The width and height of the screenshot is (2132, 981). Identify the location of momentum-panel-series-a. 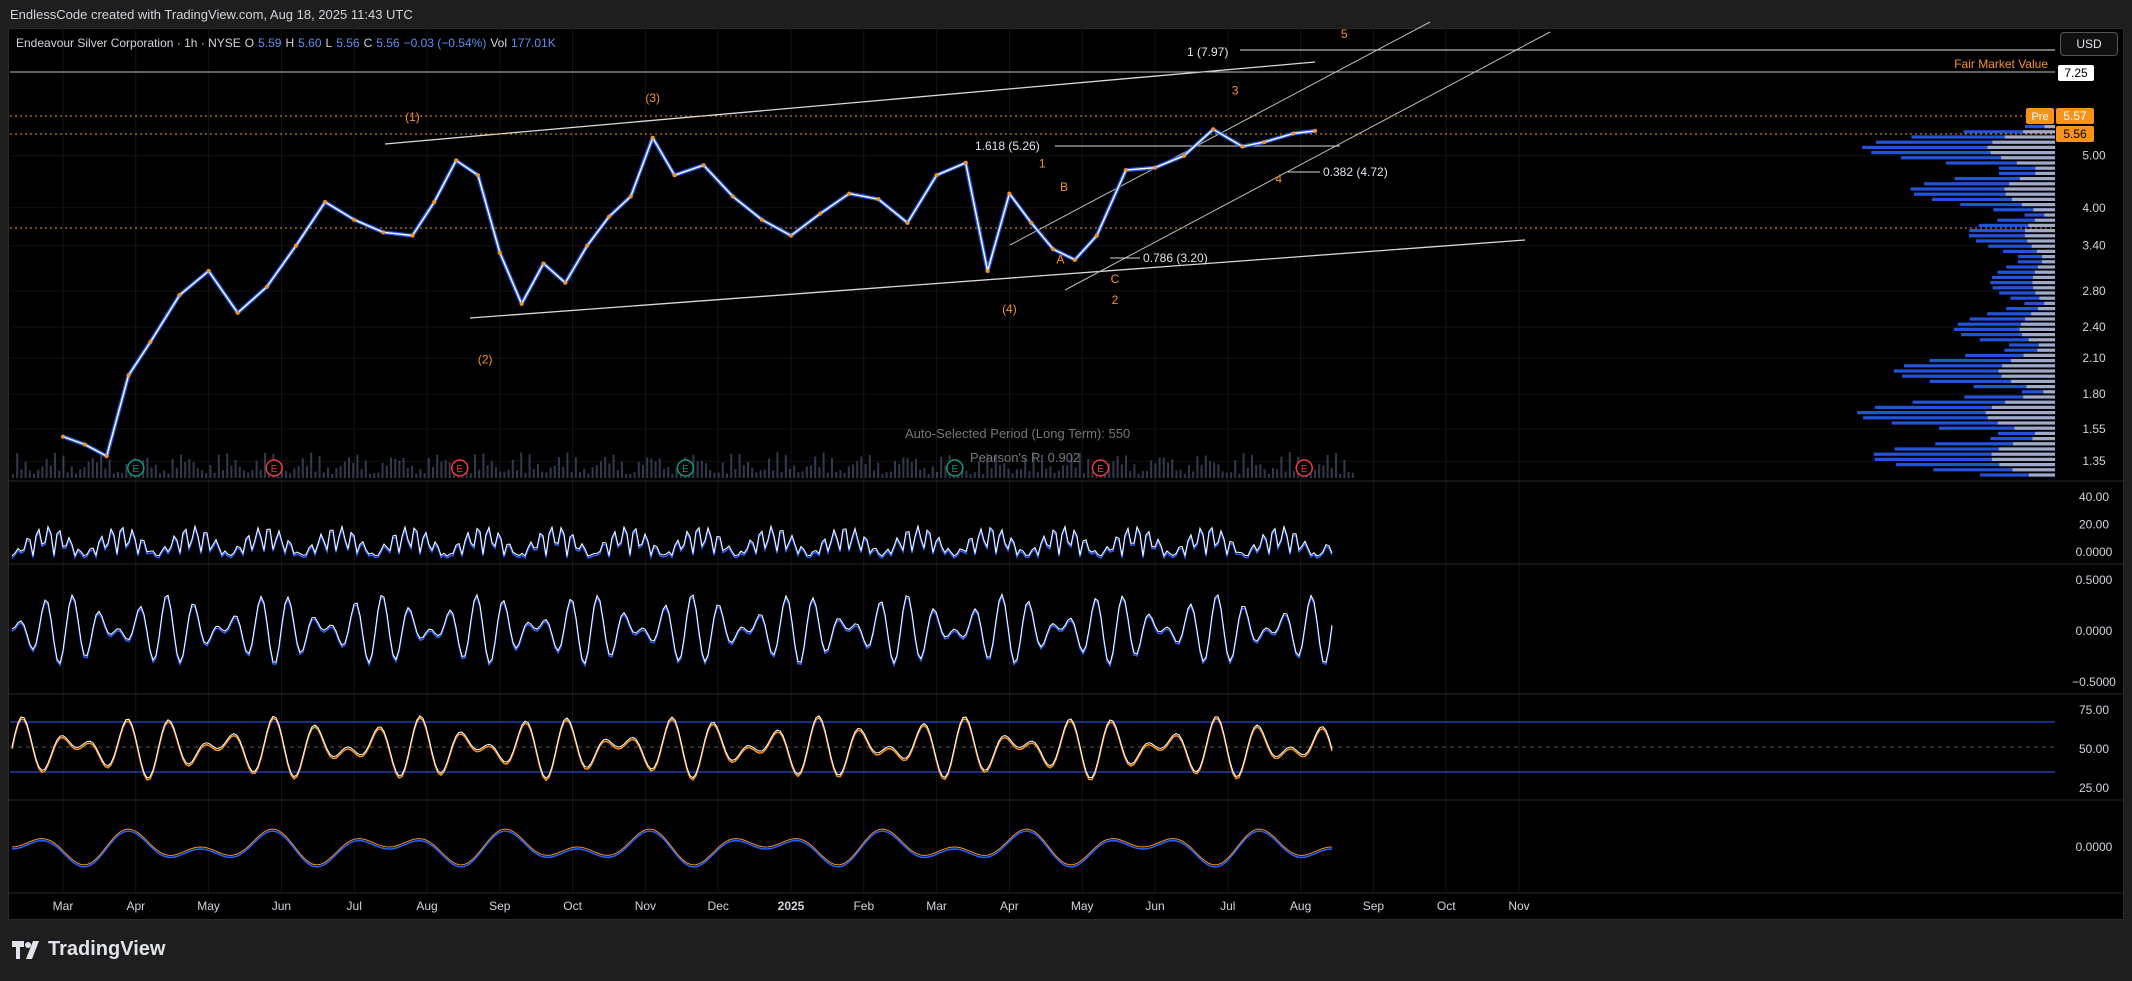
(672, 628).